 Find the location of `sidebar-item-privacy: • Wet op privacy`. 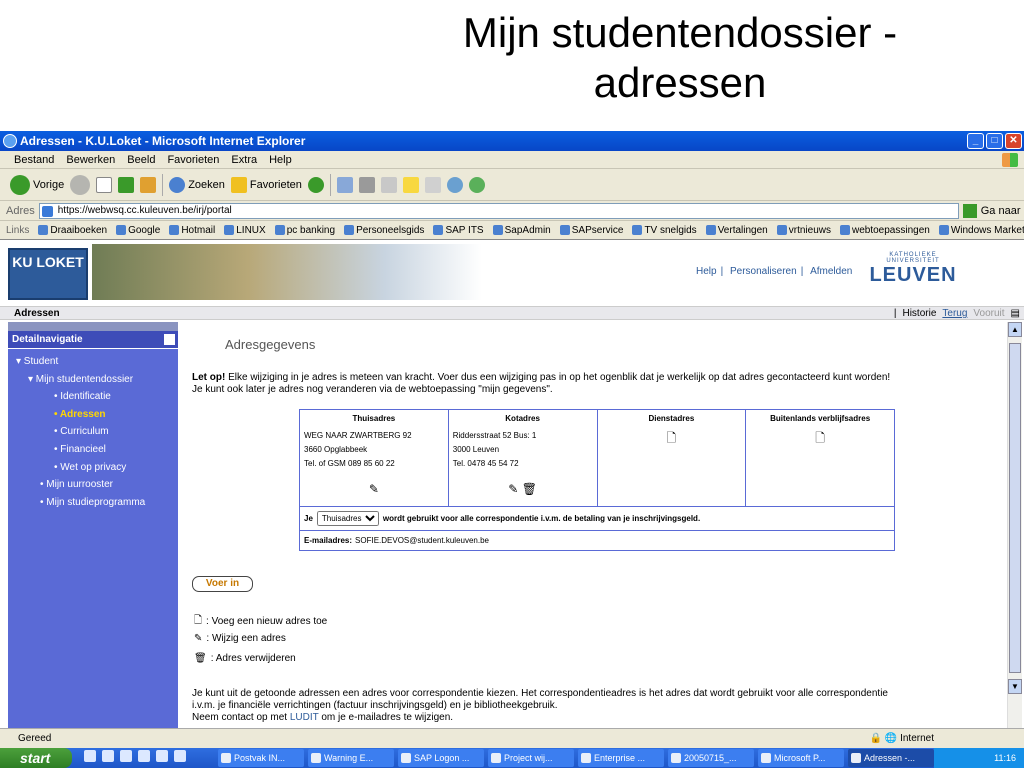

sidebar-item-privacy: • Wet op privacy is located at coordinates (93, 468).